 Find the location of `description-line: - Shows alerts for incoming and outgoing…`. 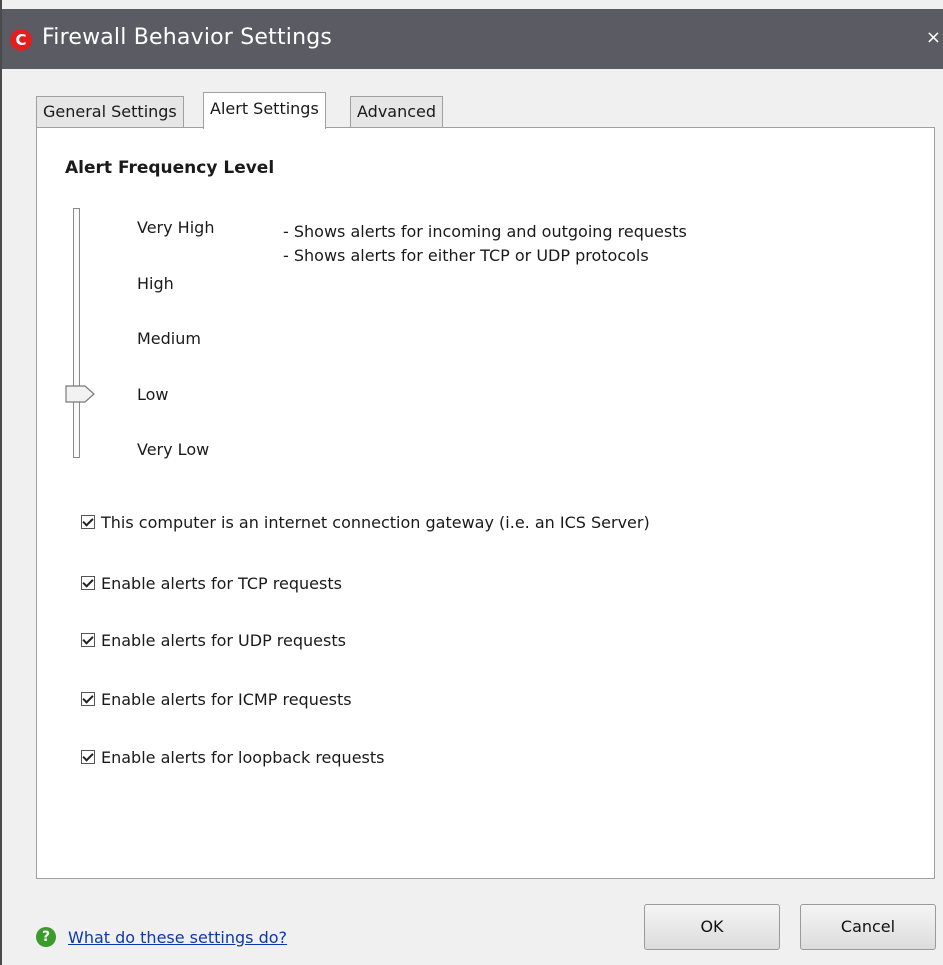

description-line: - Shows alerts for incoming and outgoing… is located at coordinates (485, 231).